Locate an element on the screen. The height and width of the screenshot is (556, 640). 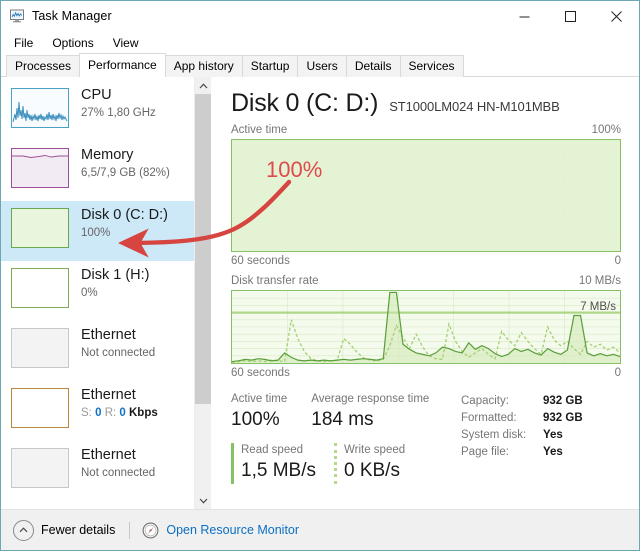
detail-key: Formatted: is located at coordinates (489, 418).